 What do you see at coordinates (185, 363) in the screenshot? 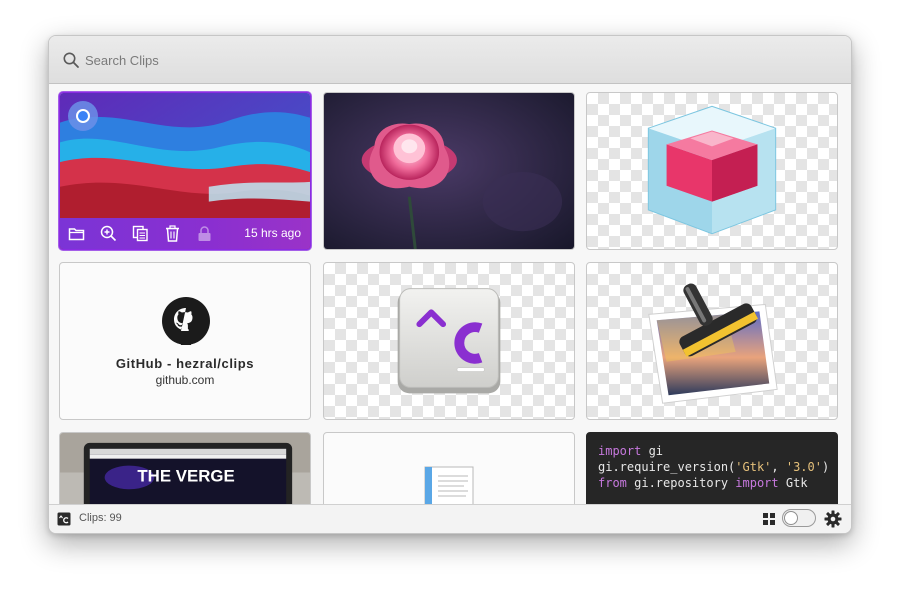
I see `link-title: GitHub - hezral/clips` at bounding box center [185, 363].